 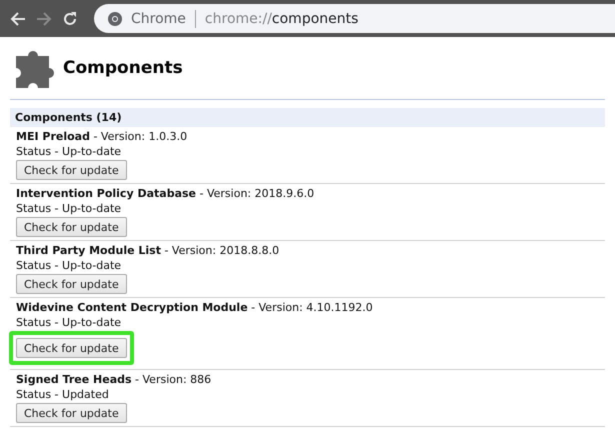 I want to click on component-title: Intervention Policy Database - Version: 2018.9.6.0, so click(x=166, y=193).